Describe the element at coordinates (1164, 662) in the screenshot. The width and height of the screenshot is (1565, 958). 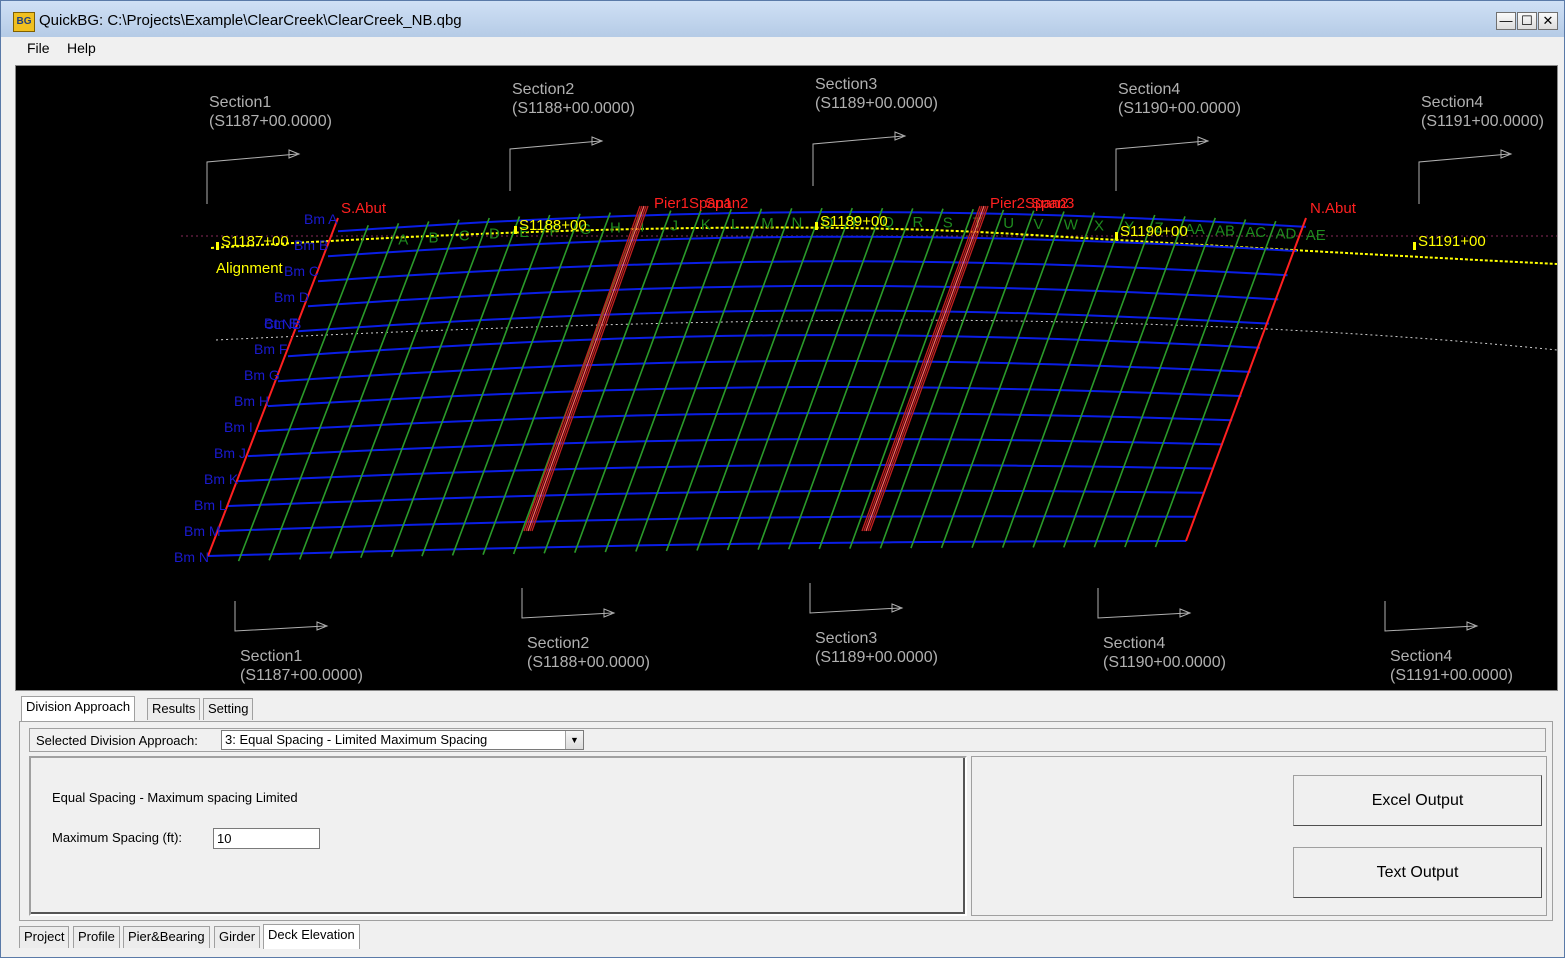
I see `section-bottom-station: (S1190+00.0000)` at that location.